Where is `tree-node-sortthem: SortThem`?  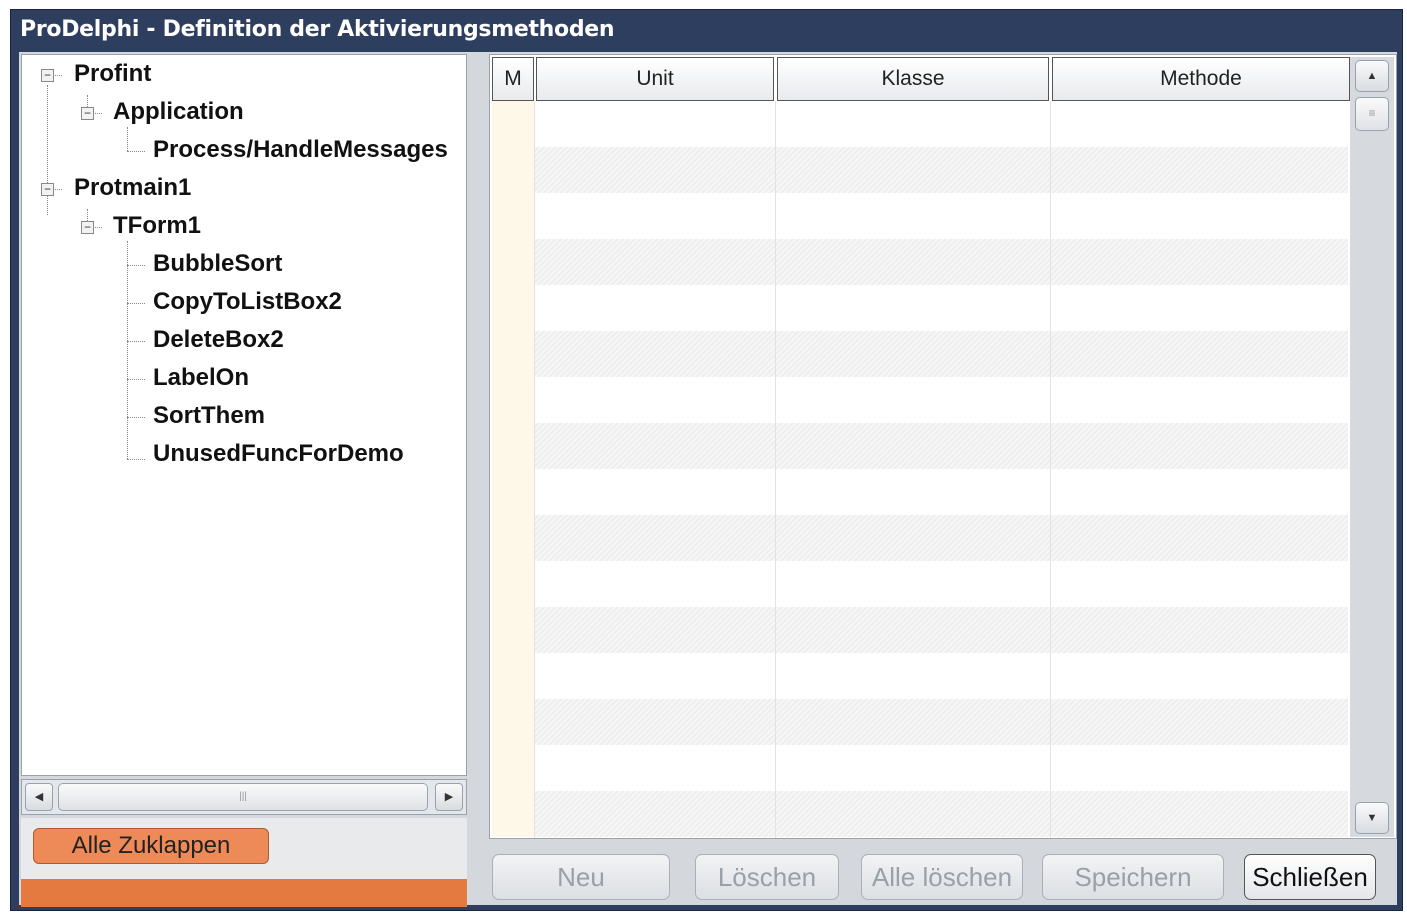 tree-node-sortthem: SortThem is located at coordinates (209, 416).